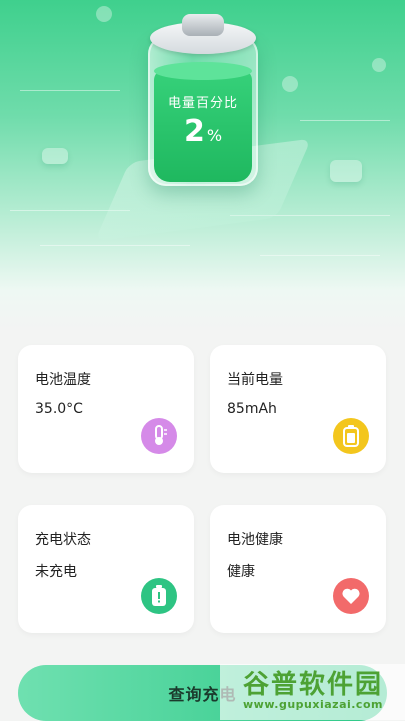 The height and width of the screenshot is (721, 405). I want to click on battery-liquid-surface, so click(203, 71).